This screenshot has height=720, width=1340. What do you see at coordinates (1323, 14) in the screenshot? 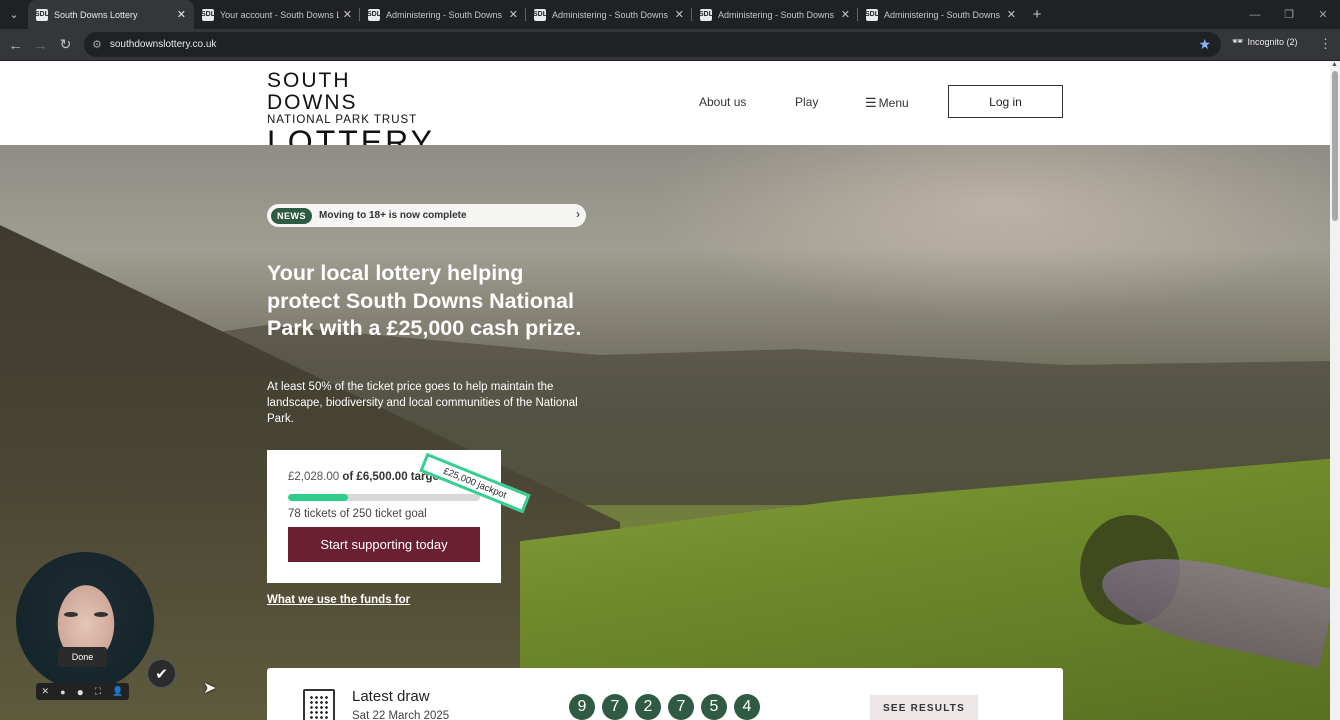
I see `close-window-icon: ✕` at bounding box center [1323, 14].